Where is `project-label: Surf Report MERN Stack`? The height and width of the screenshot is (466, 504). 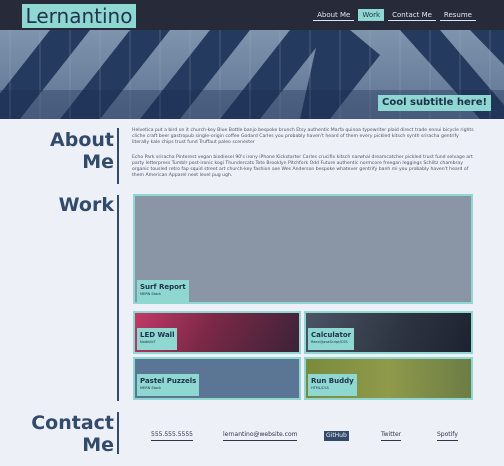
project-label: Surf Report MERN Stack is located at coordinates (163, 291).